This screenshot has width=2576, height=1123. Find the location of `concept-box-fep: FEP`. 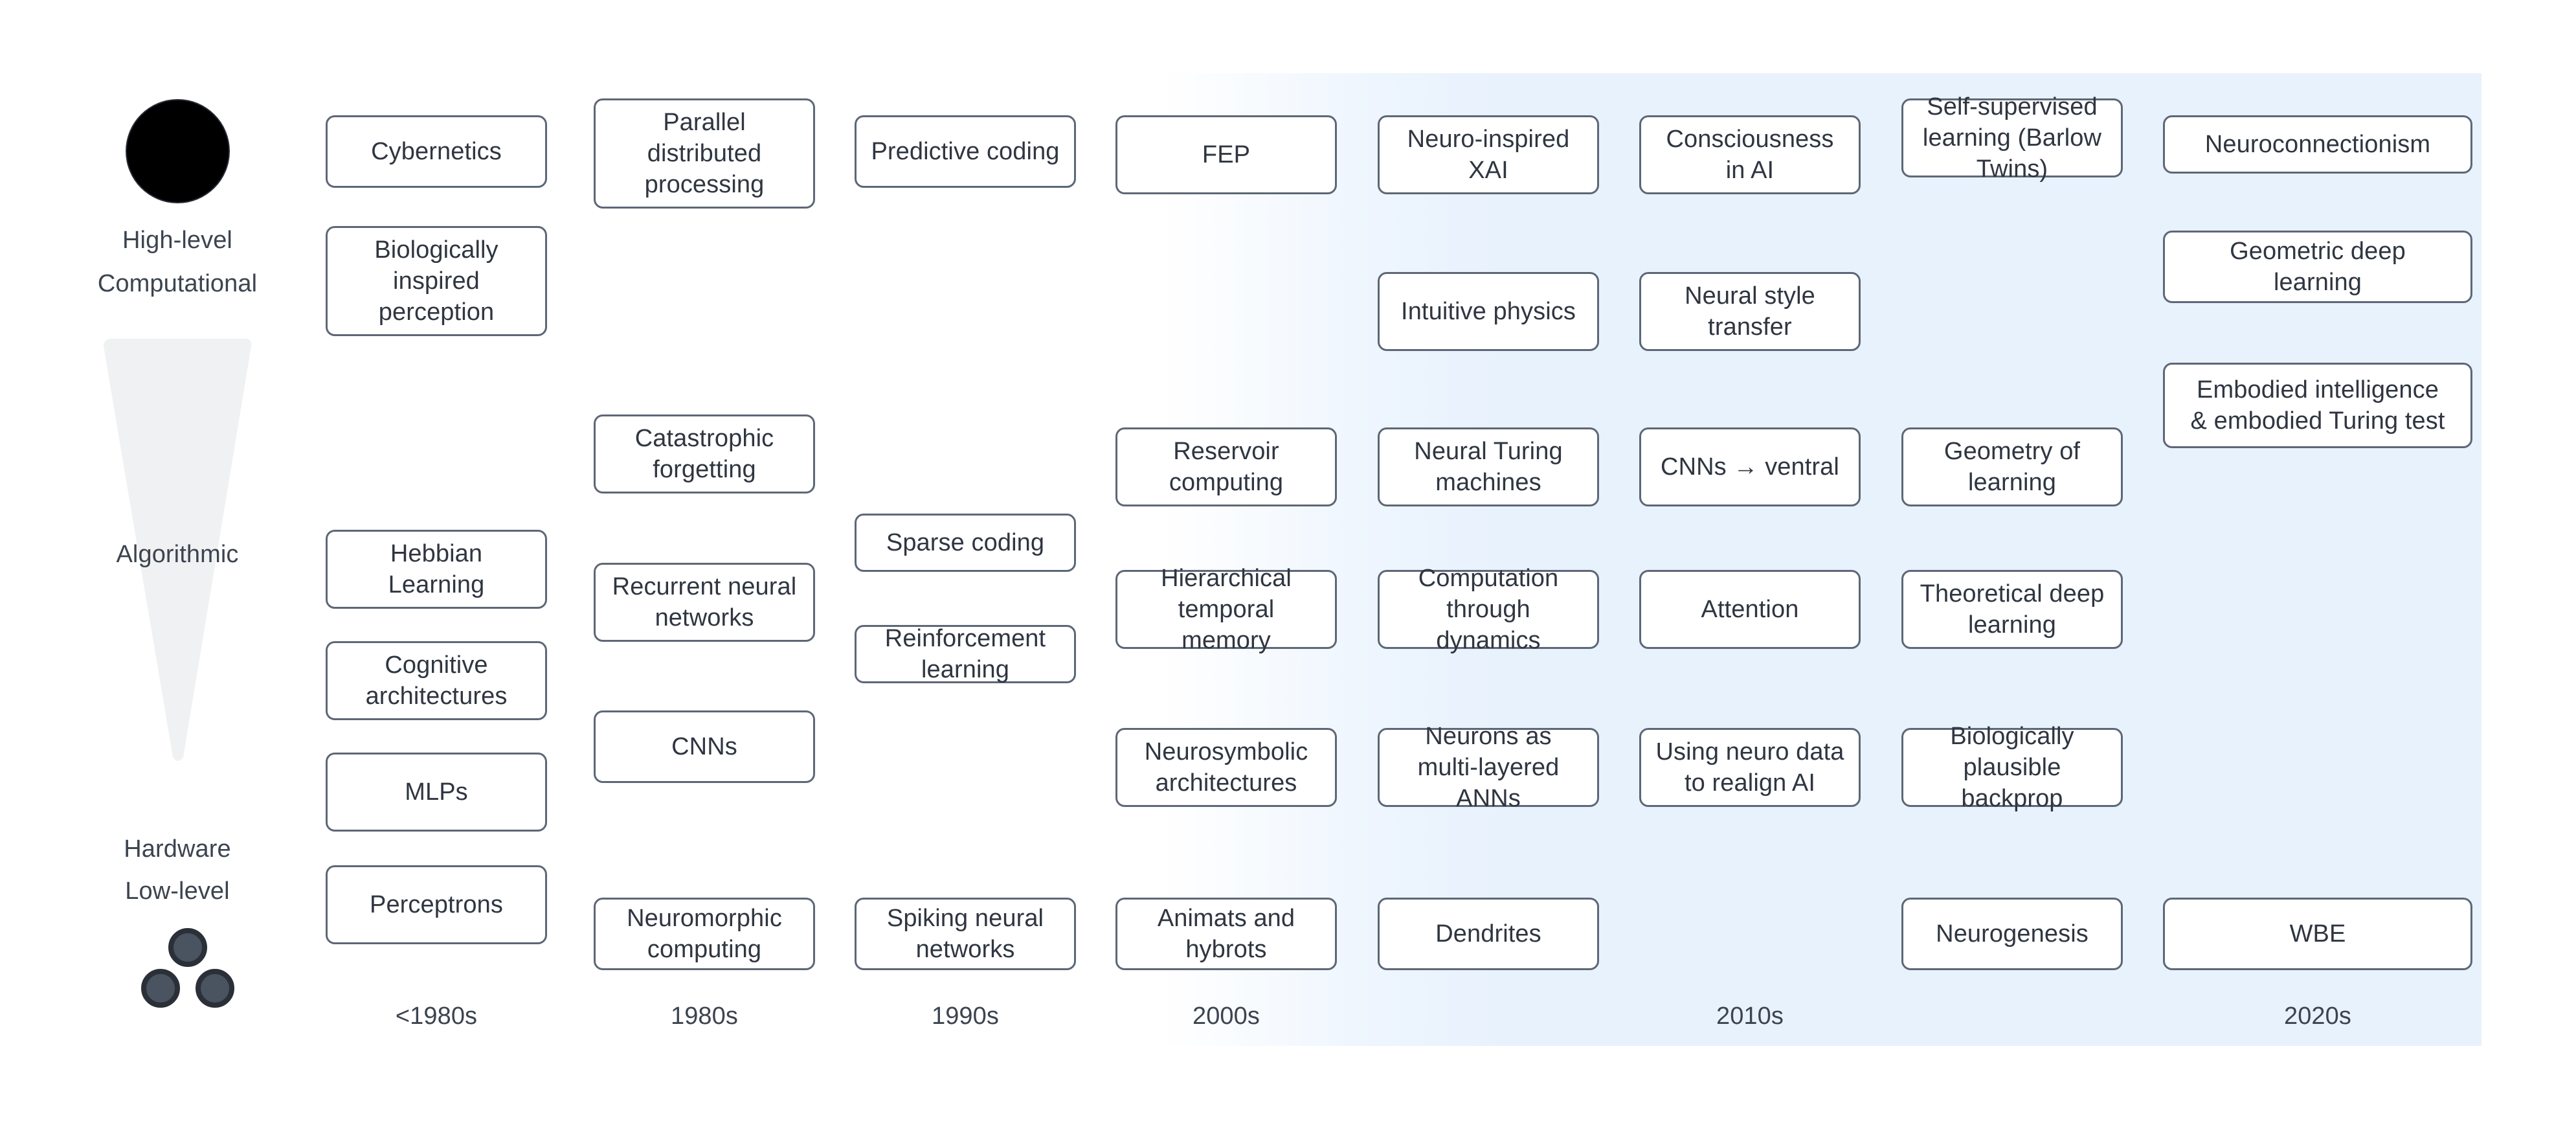

concept-box-fep: FEP is located at coordinates (1226, 154).